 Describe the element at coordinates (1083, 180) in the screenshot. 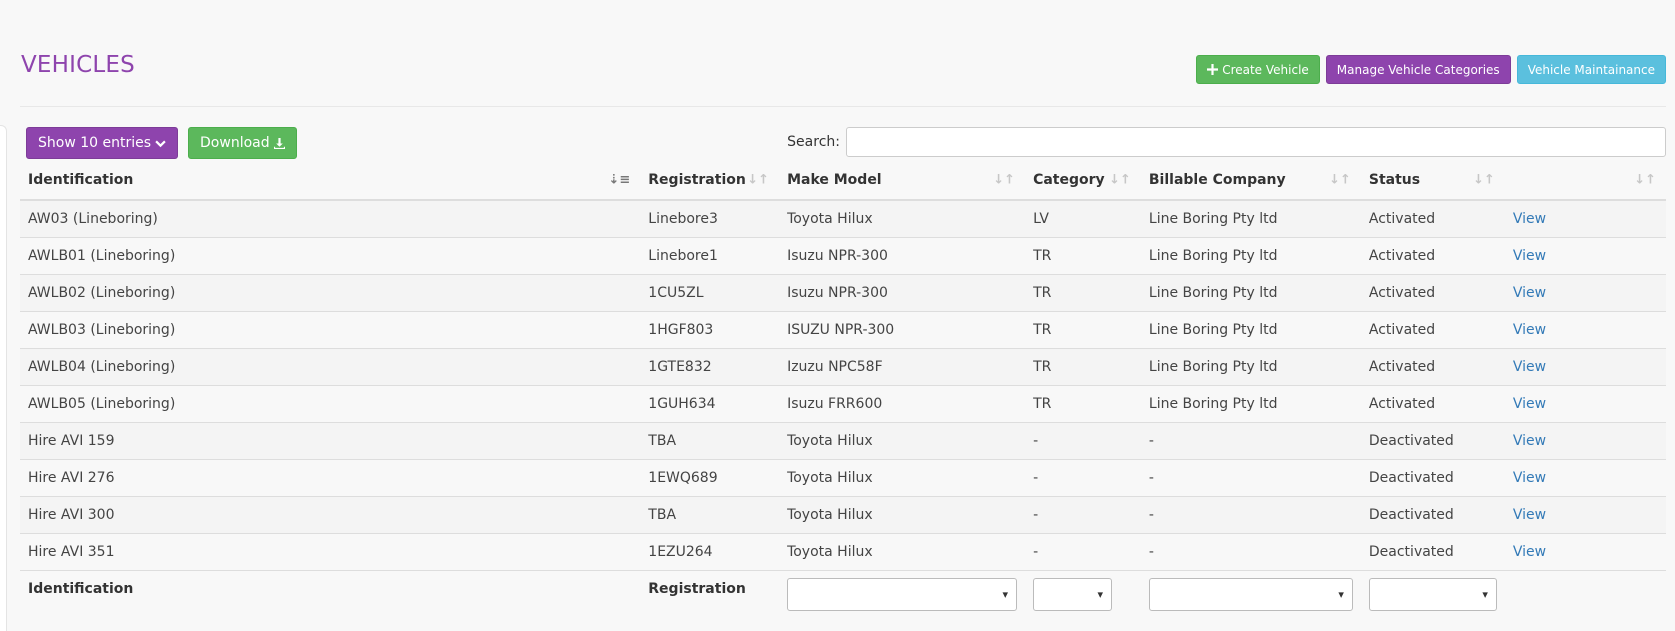

I see `column-header-category: Category ↓↑` at that location.